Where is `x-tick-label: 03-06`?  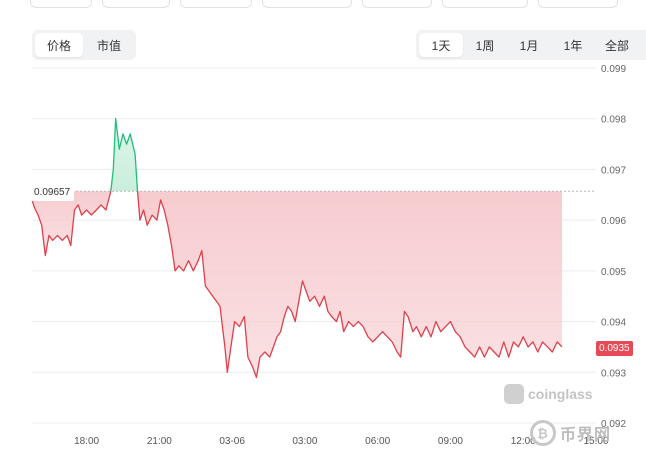
x-tick-label: 03-06 is located at coordinates (232, 441).